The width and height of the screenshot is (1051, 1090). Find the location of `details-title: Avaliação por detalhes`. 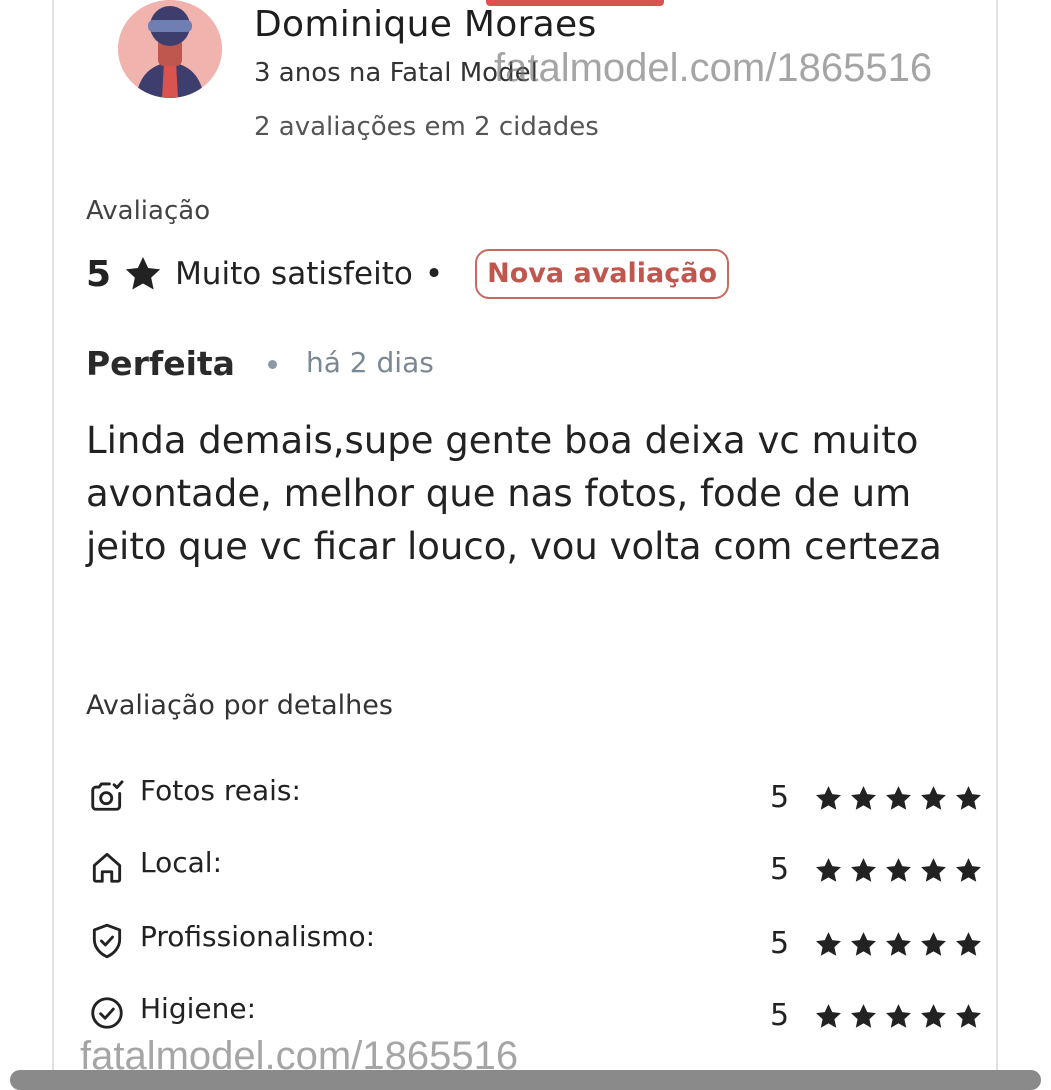

details-title: Avaliação por detalhes is located at coordinates (239, 705).